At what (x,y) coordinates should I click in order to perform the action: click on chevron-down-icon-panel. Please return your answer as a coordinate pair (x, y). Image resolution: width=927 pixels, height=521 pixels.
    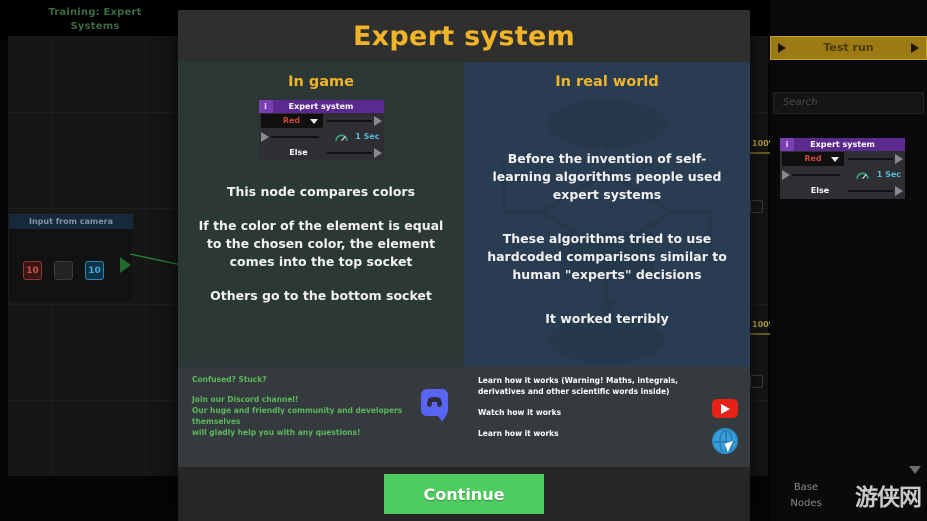
    Looking at the image, I should click on (915, 470).